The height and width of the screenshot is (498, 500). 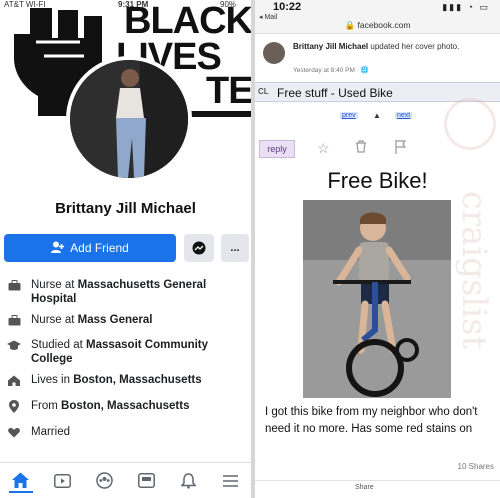 What do you see at coordinates (277, 149) in the screenshot?
I see `reply-button: reply` at bounding box center [277, 149].